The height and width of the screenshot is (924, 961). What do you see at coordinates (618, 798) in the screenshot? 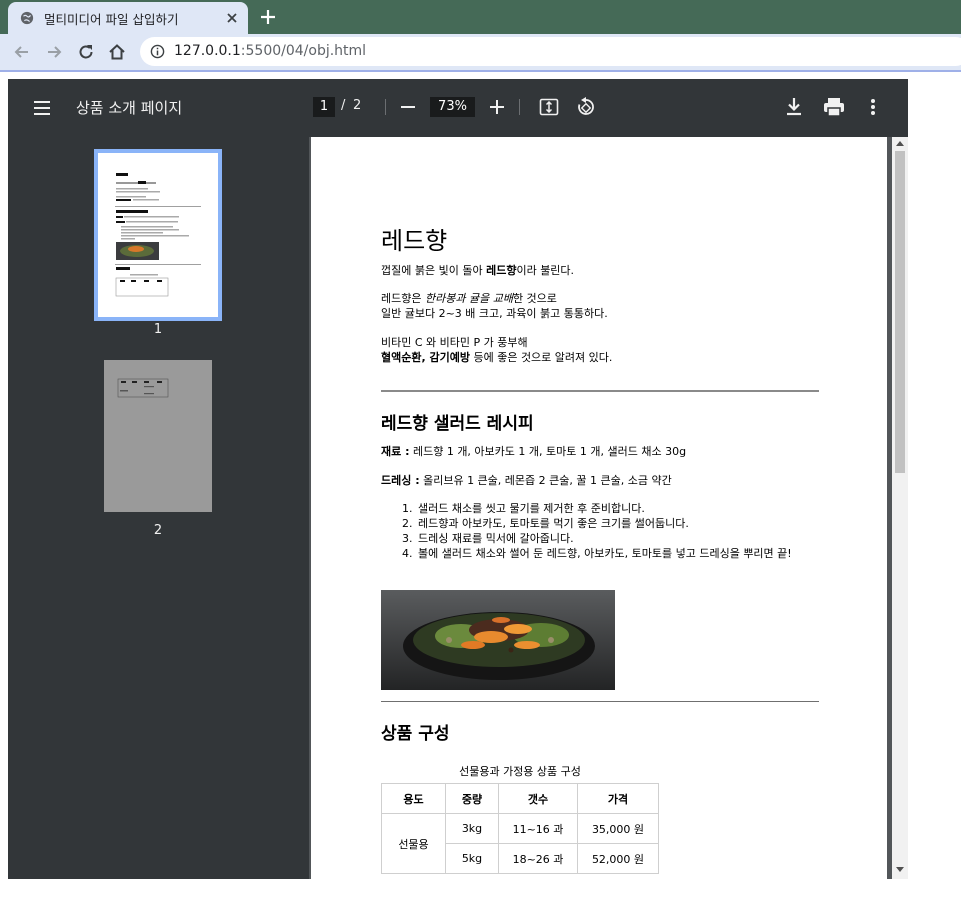
I see `column-header: 가격` at bounding box center [618, 798].